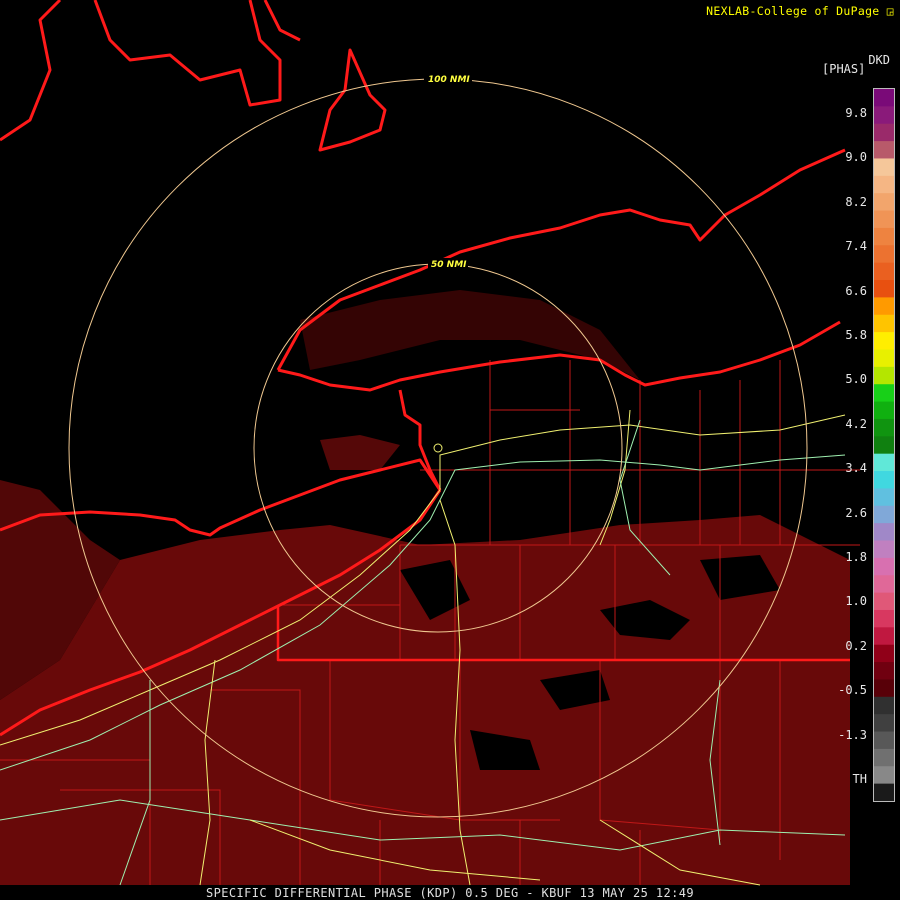  I want to click on color-scale-tick-label: 6.6, so click(856, 290).